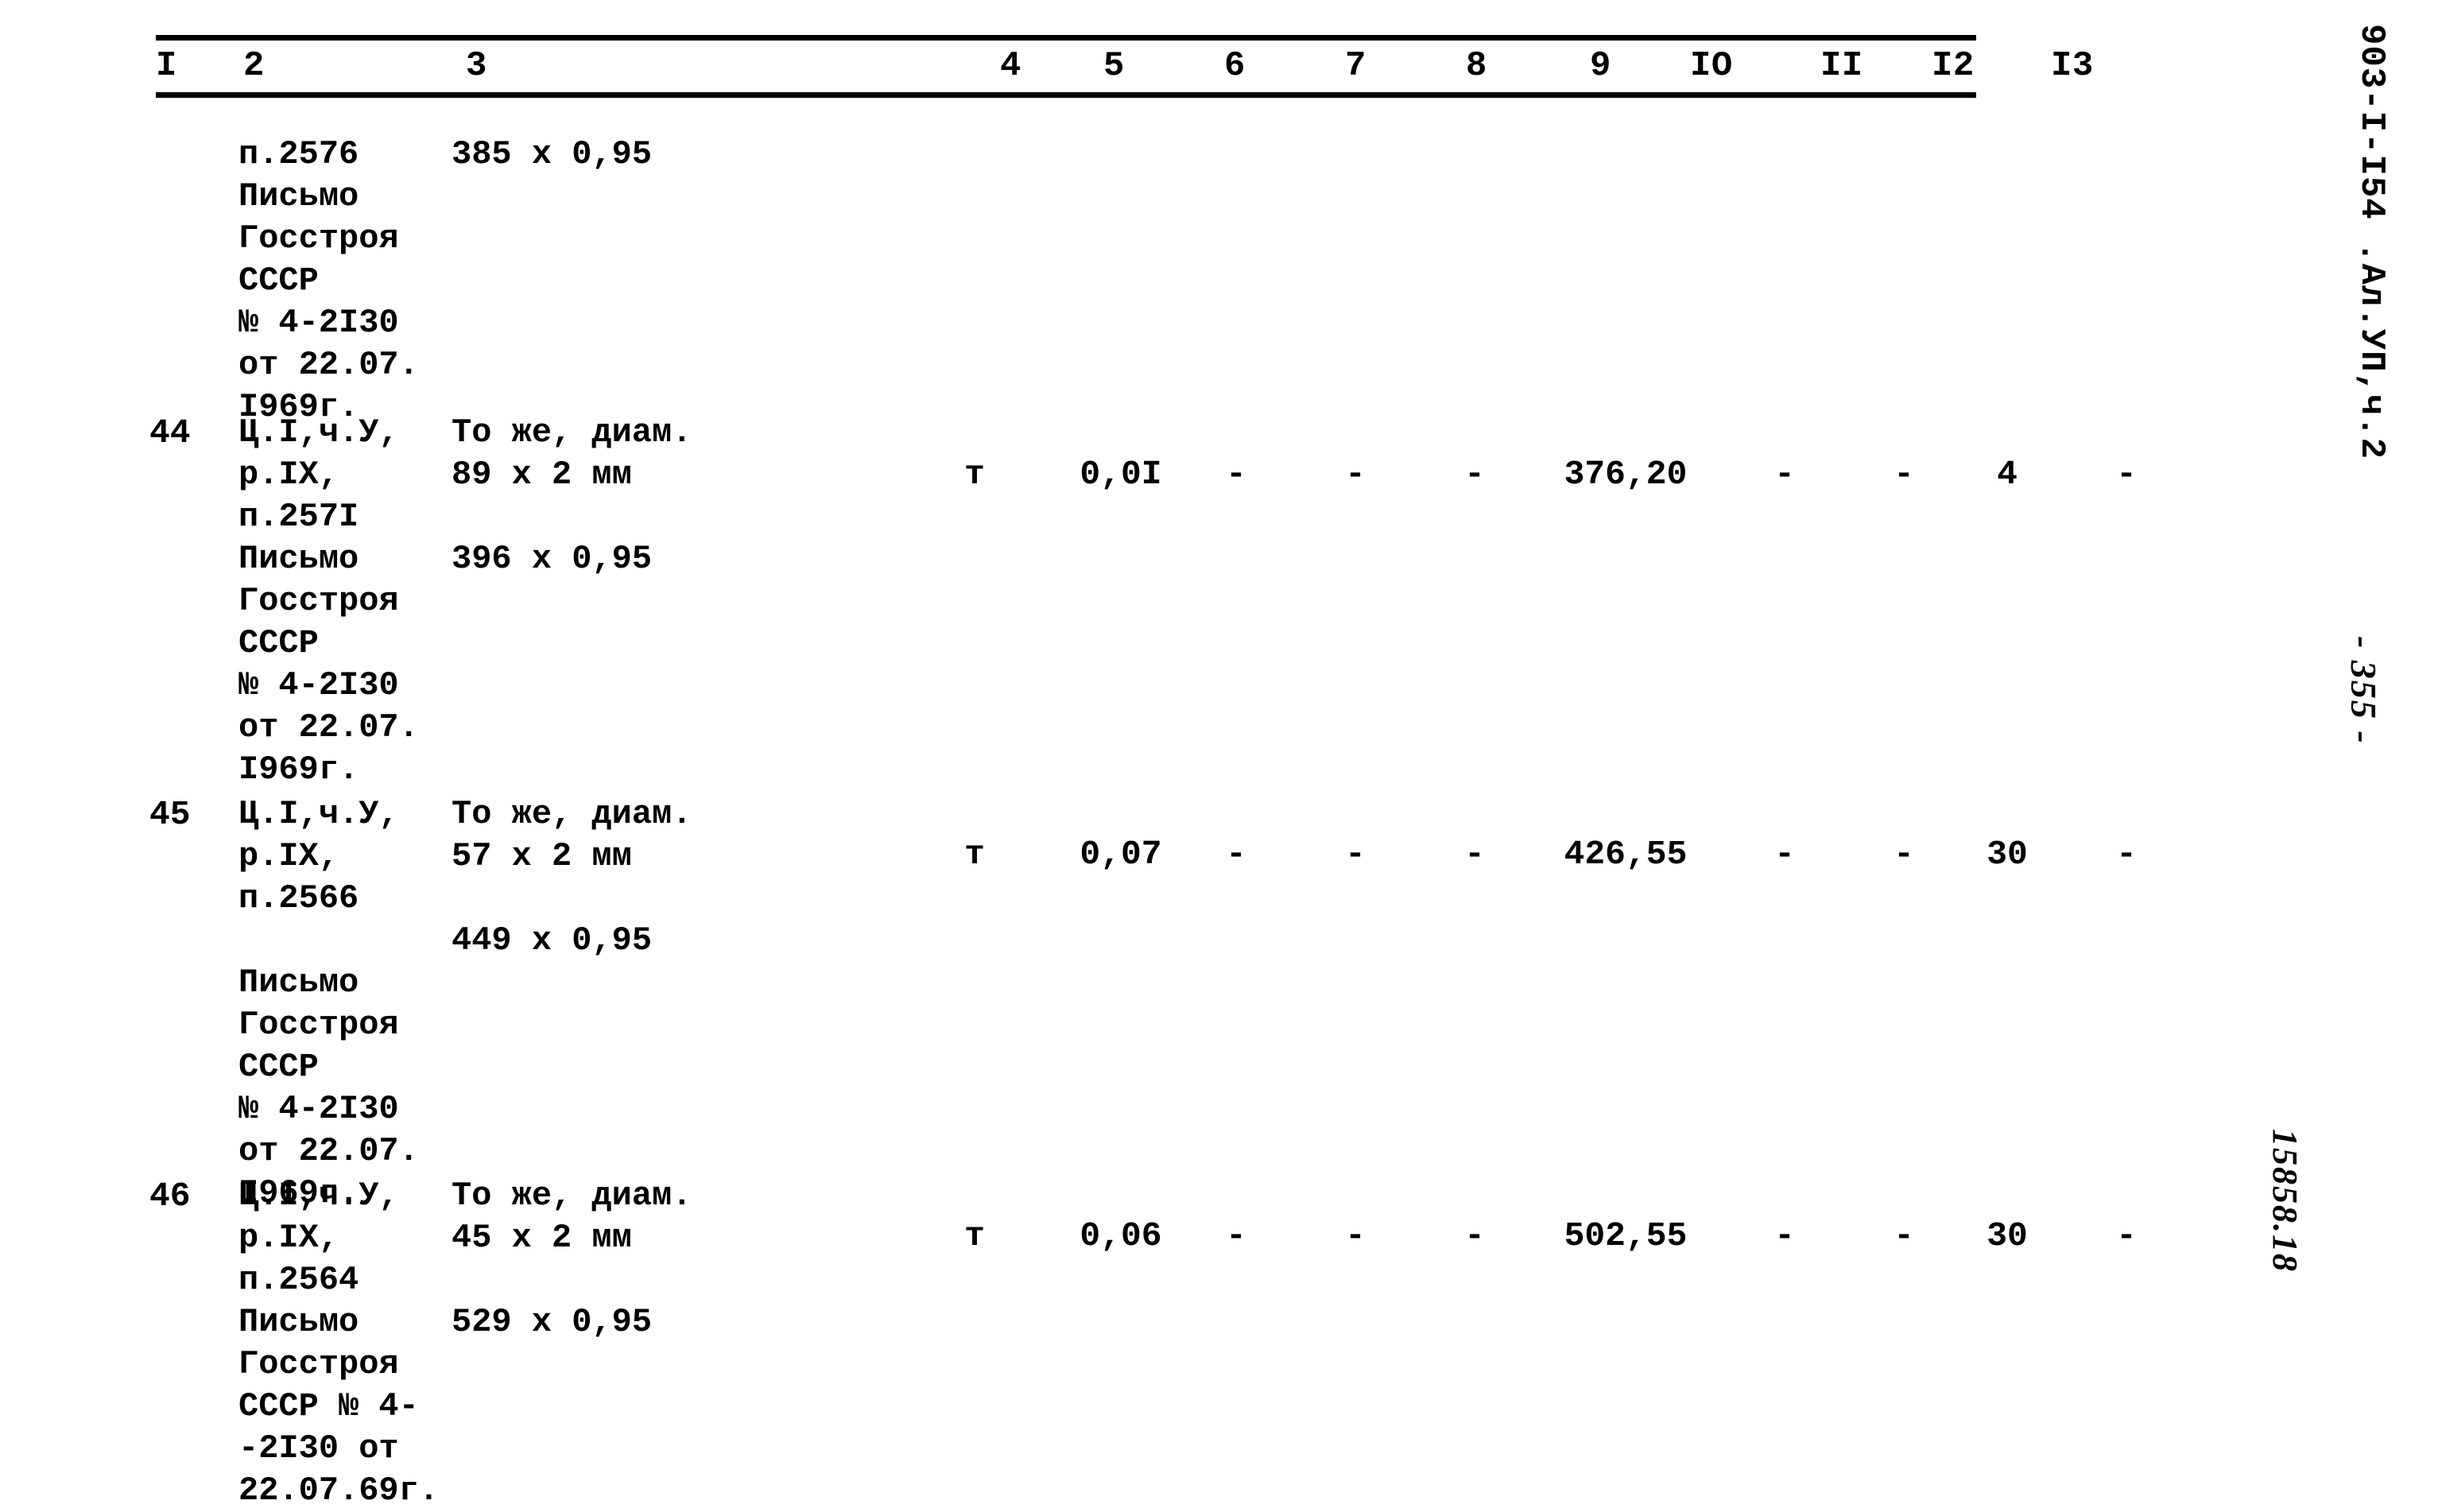 This screenshot has width=2442, height=1512. I want to click on column-header-2: 2, so click(254, 66).